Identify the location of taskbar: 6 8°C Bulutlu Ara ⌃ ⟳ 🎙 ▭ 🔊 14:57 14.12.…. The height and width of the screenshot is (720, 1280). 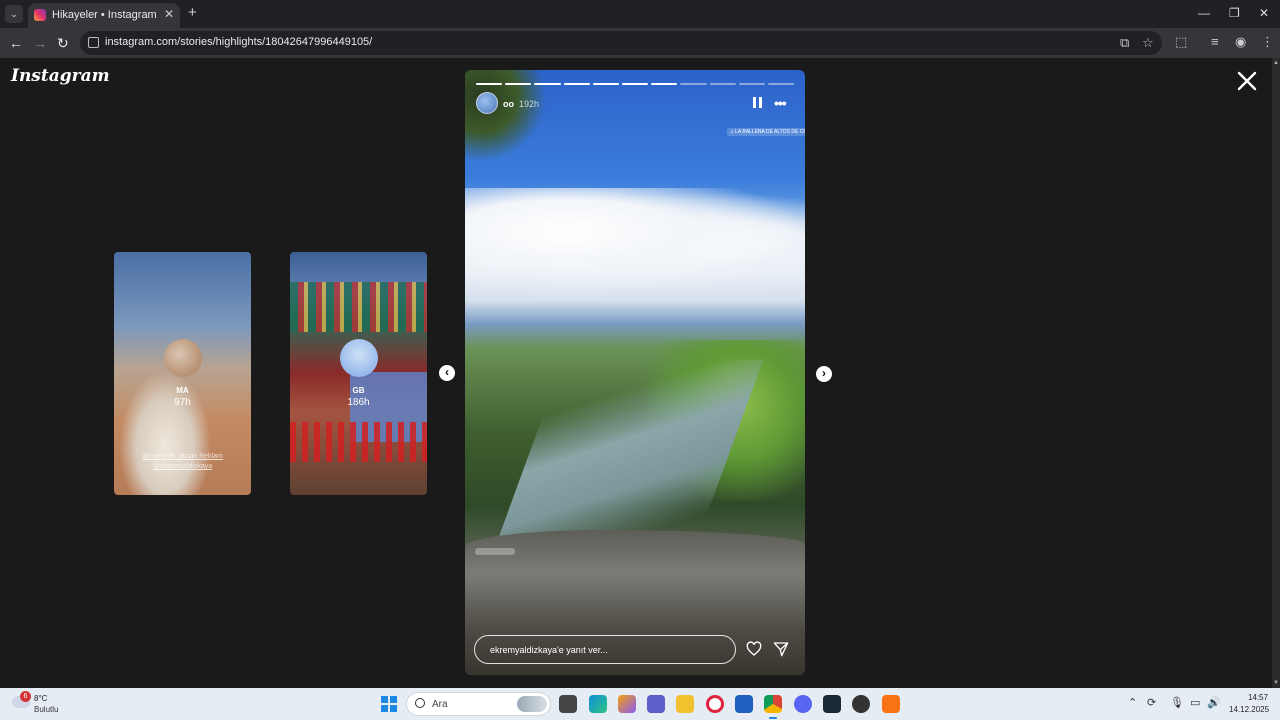
(640, 704).